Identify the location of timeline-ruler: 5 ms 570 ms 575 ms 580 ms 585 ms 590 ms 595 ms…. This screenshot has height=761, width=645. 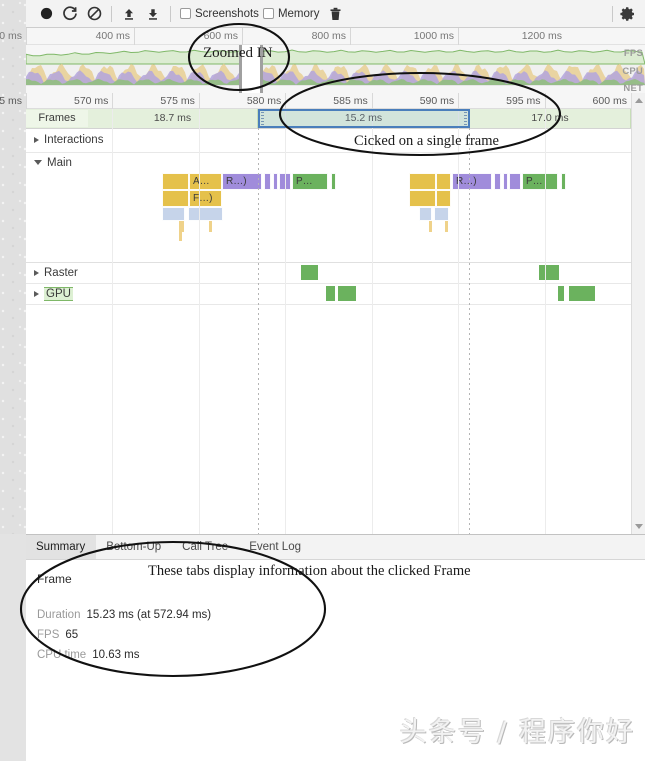
(315, 101).